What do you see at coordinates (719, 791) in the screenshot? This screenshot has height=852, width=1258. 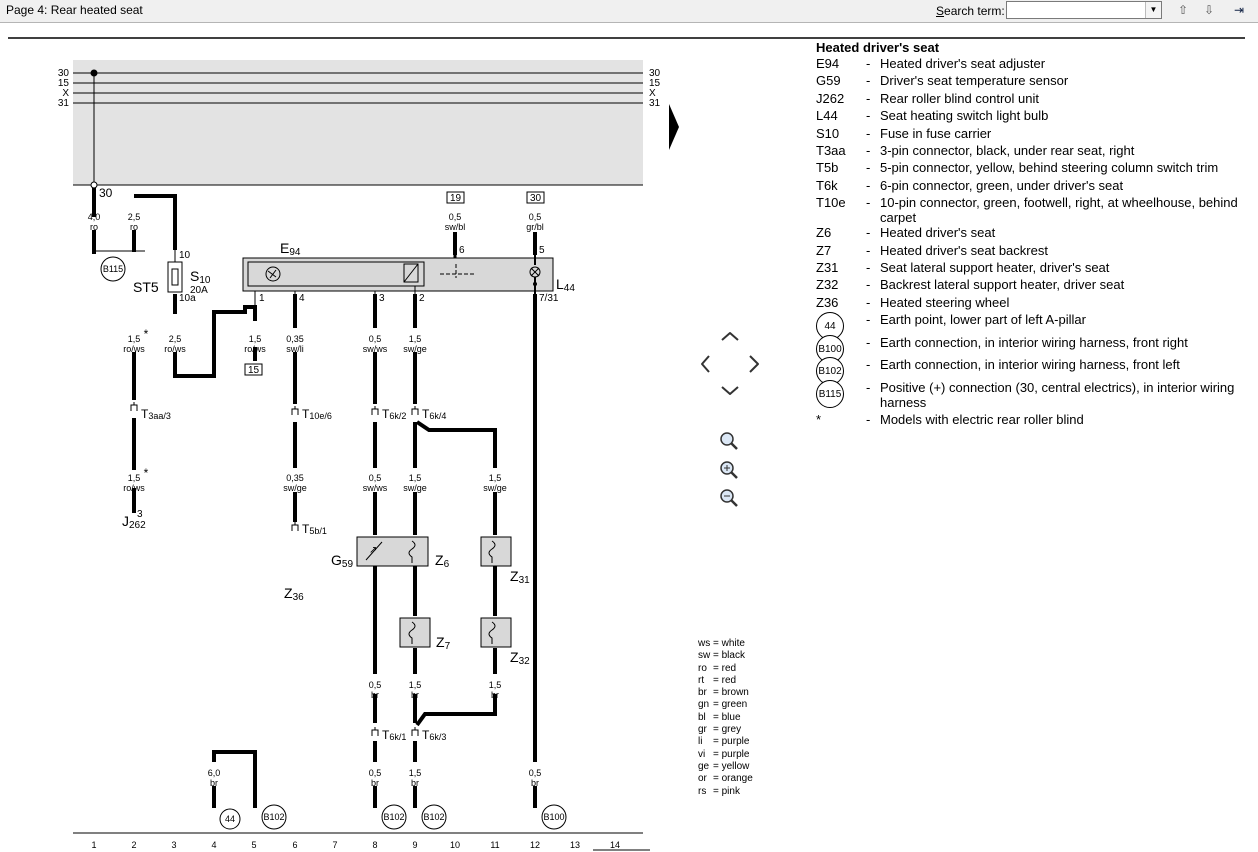 I see `color-code-row: rs = pink` at bounding box center [719, 791].